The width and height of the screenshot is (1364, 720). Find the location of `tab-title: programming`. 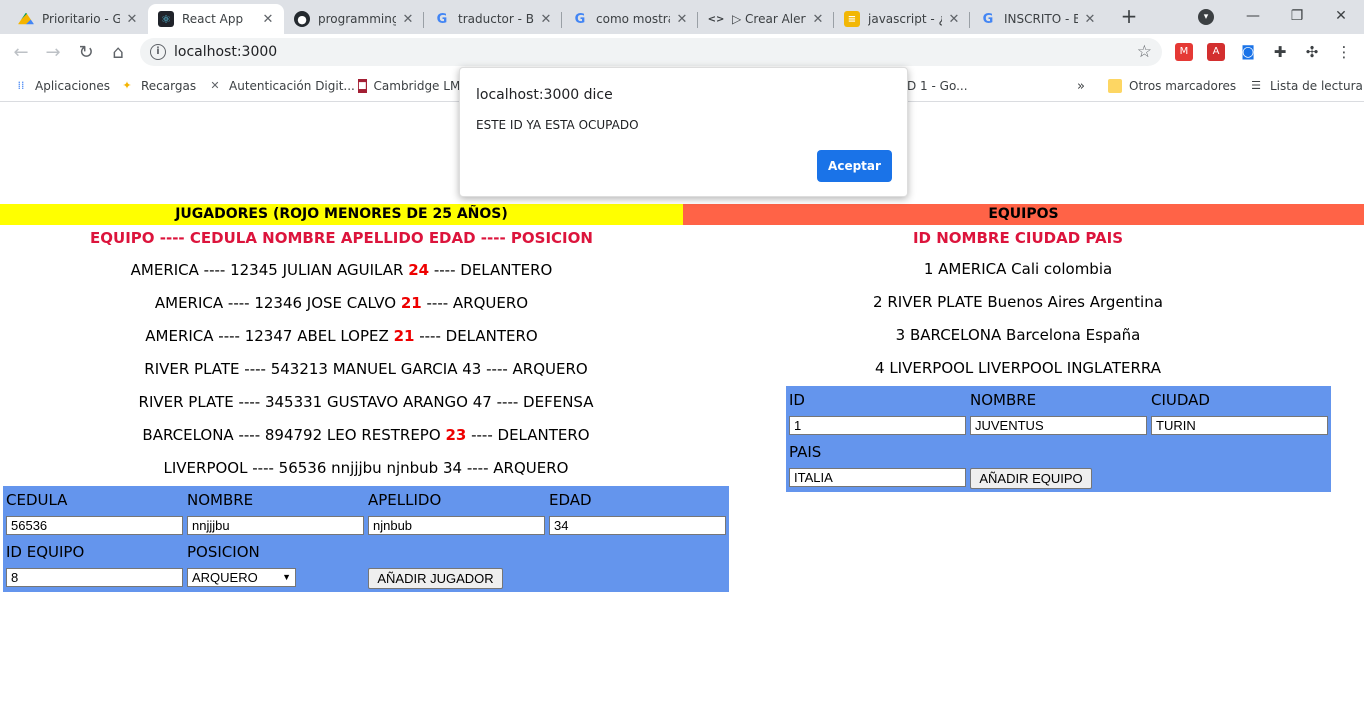

tab-title: programming is located at coordinates (357, 19).